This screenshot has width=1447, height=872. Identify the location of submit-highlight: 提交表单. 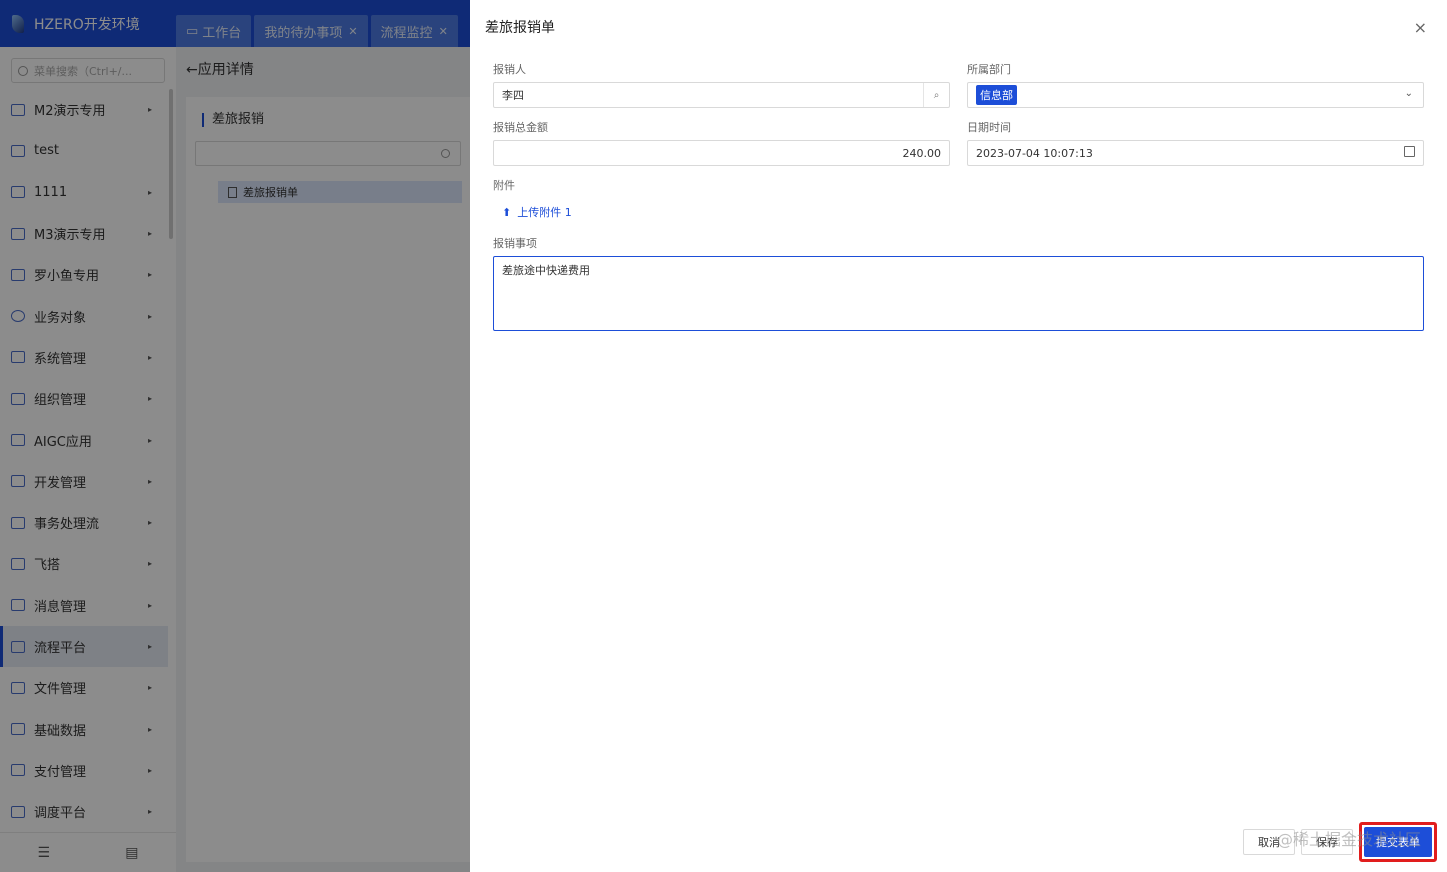
(1398, 842).